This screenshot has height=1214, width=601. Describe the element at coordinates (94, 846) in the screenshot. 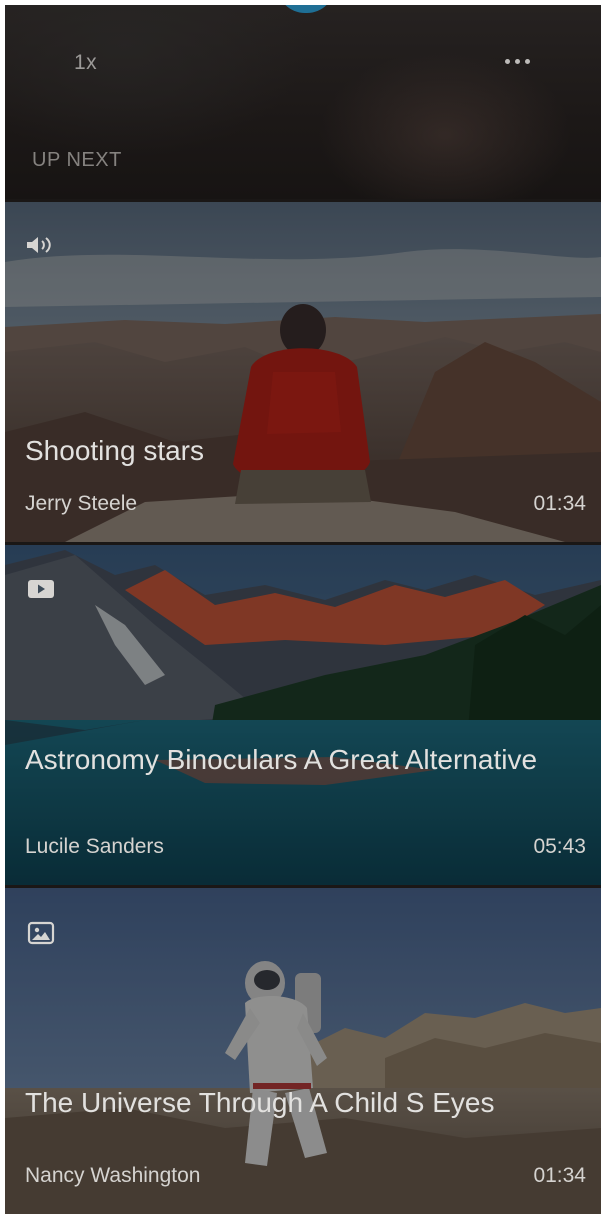

I see `queue-item-author: Lucile Sanders` at that location.